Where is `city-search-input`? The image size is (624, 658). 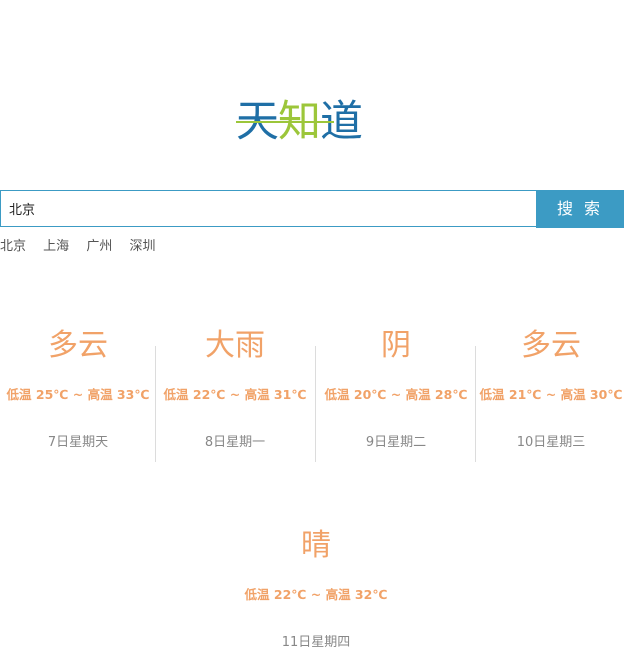
city-search-input is located at coordinates (268, 208).